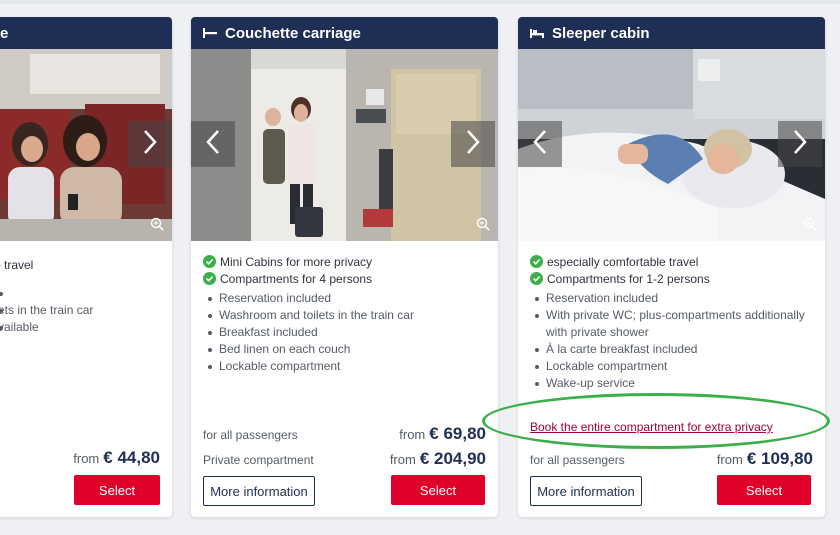  Describe the element at coordinates (344, 278) in the screenshot. I see `feature-item: Compartments for 4 persons` at that location.